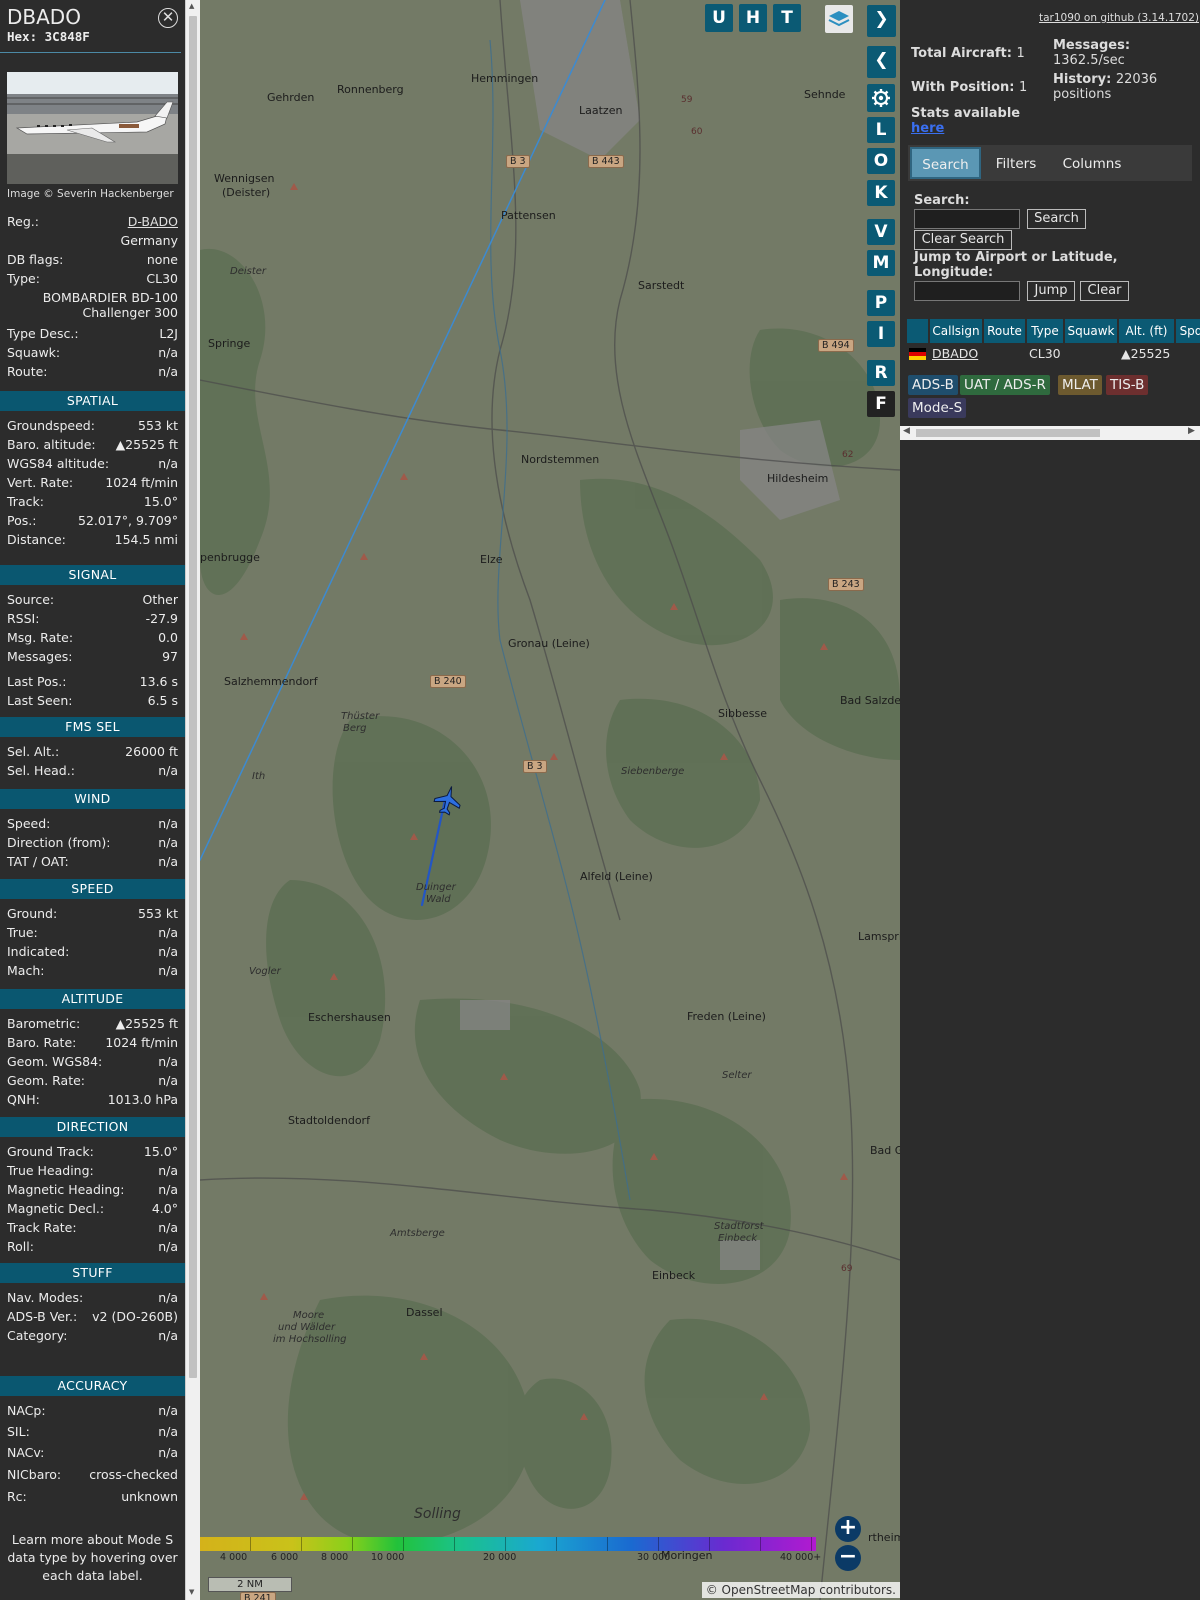 The width and height of the screenshot is (1200, 1600). I want to click on map-button-t: T, so click(787, 18).